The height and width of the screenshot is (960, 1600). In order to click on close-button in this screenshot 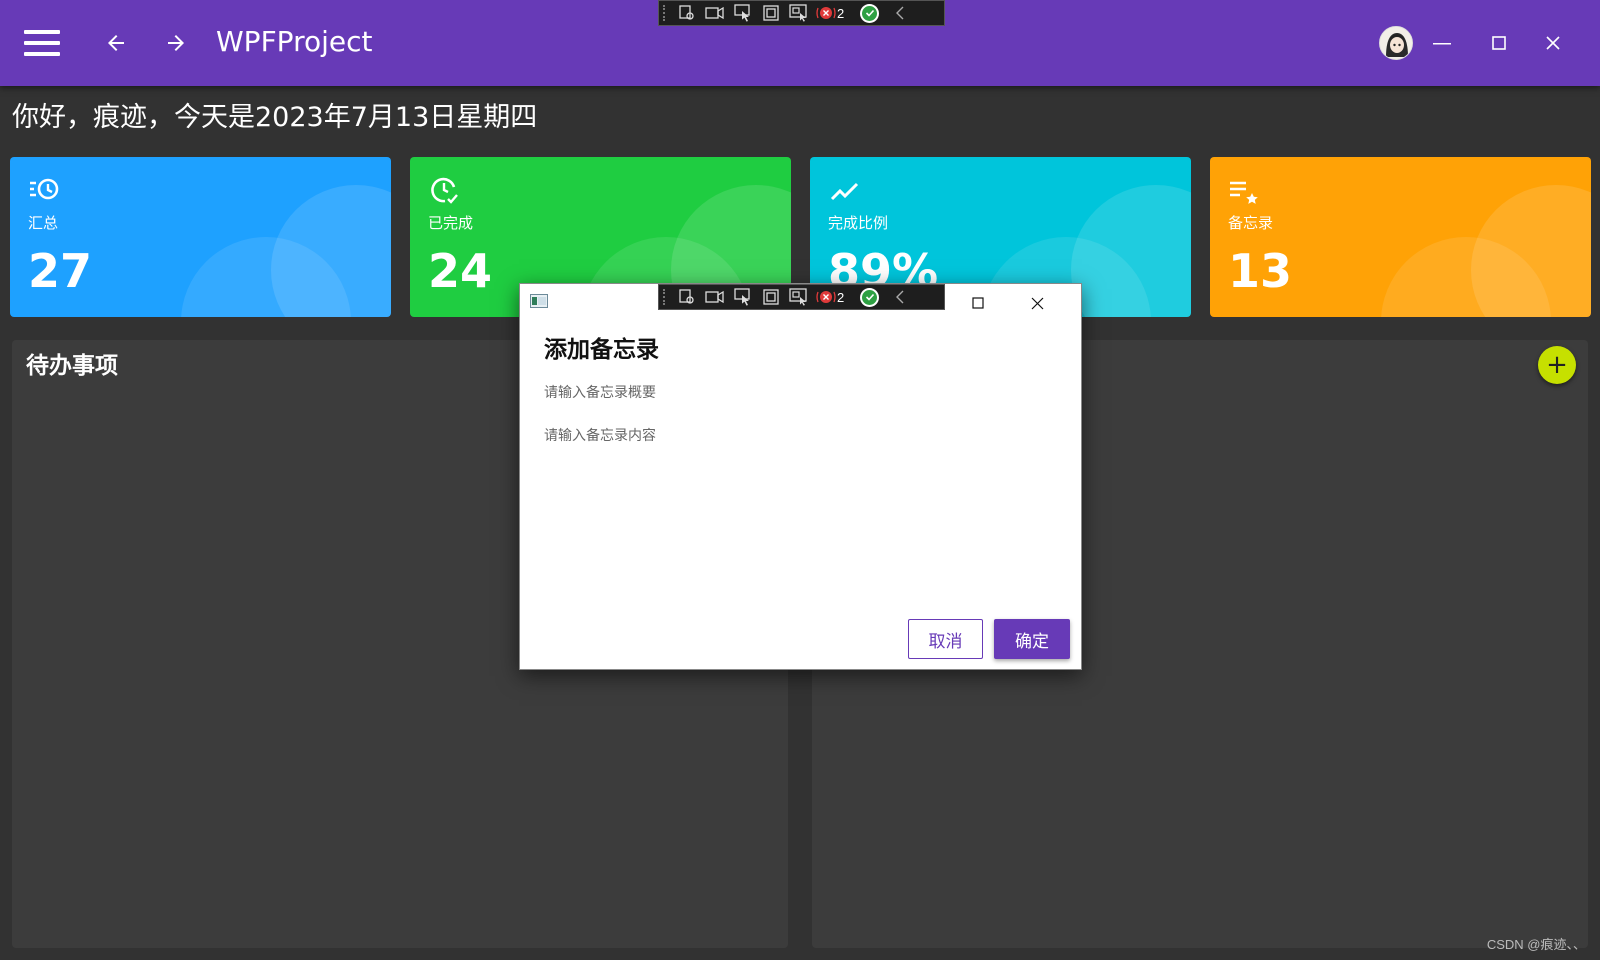, I will do `click(1553, 43)`.